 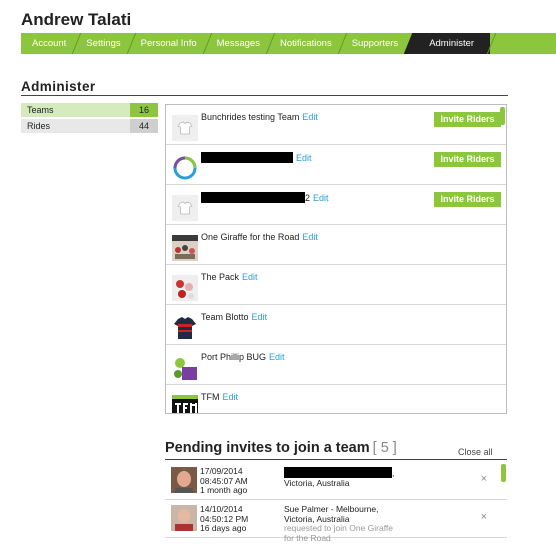 I want to click on team-name-line: Edit, so click(x=256, y=157).